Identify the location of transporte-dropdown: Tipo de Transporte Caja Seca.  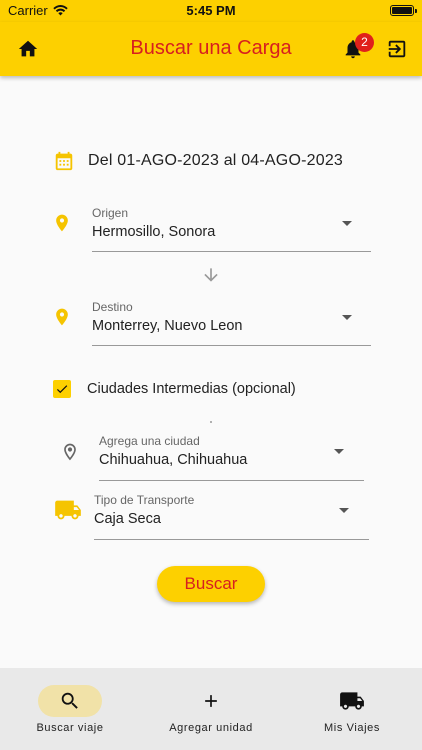
(211, 514).